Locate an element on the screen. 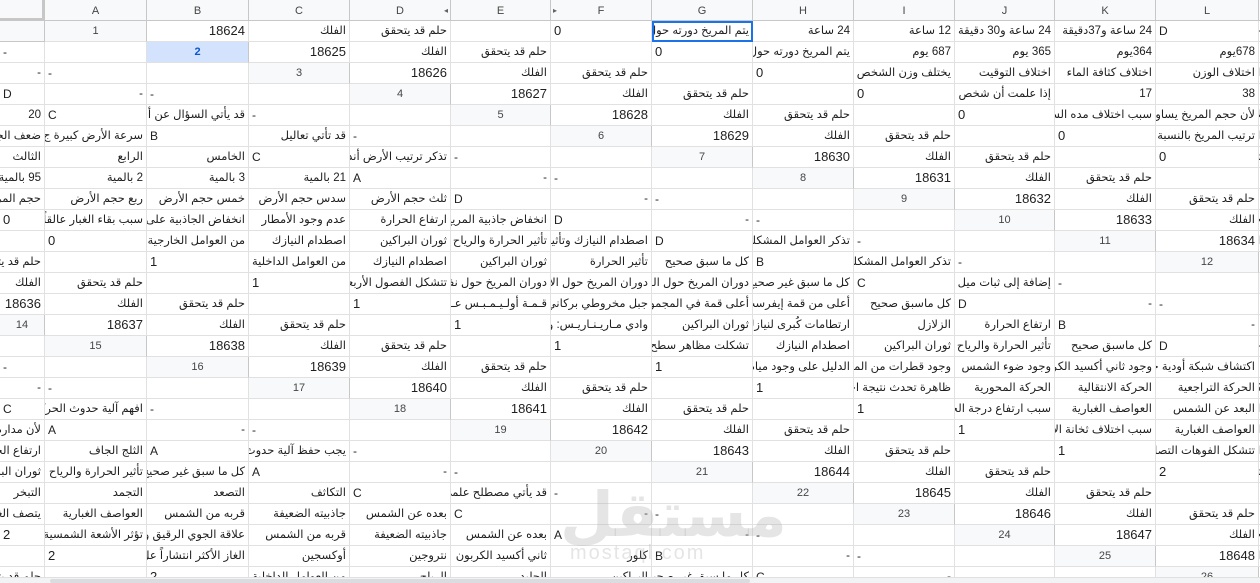  cell-g1: 24 ساعة is located at coordinates (803, 31).